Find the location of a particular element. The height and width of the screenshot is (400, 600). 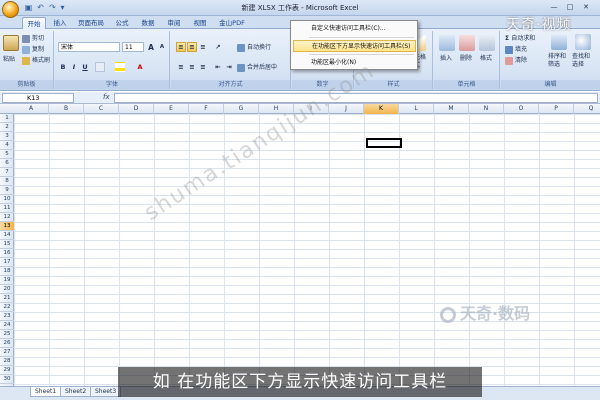

tab-kingsoft-pdf: 金山PDF is located at coordinates (232, 23).